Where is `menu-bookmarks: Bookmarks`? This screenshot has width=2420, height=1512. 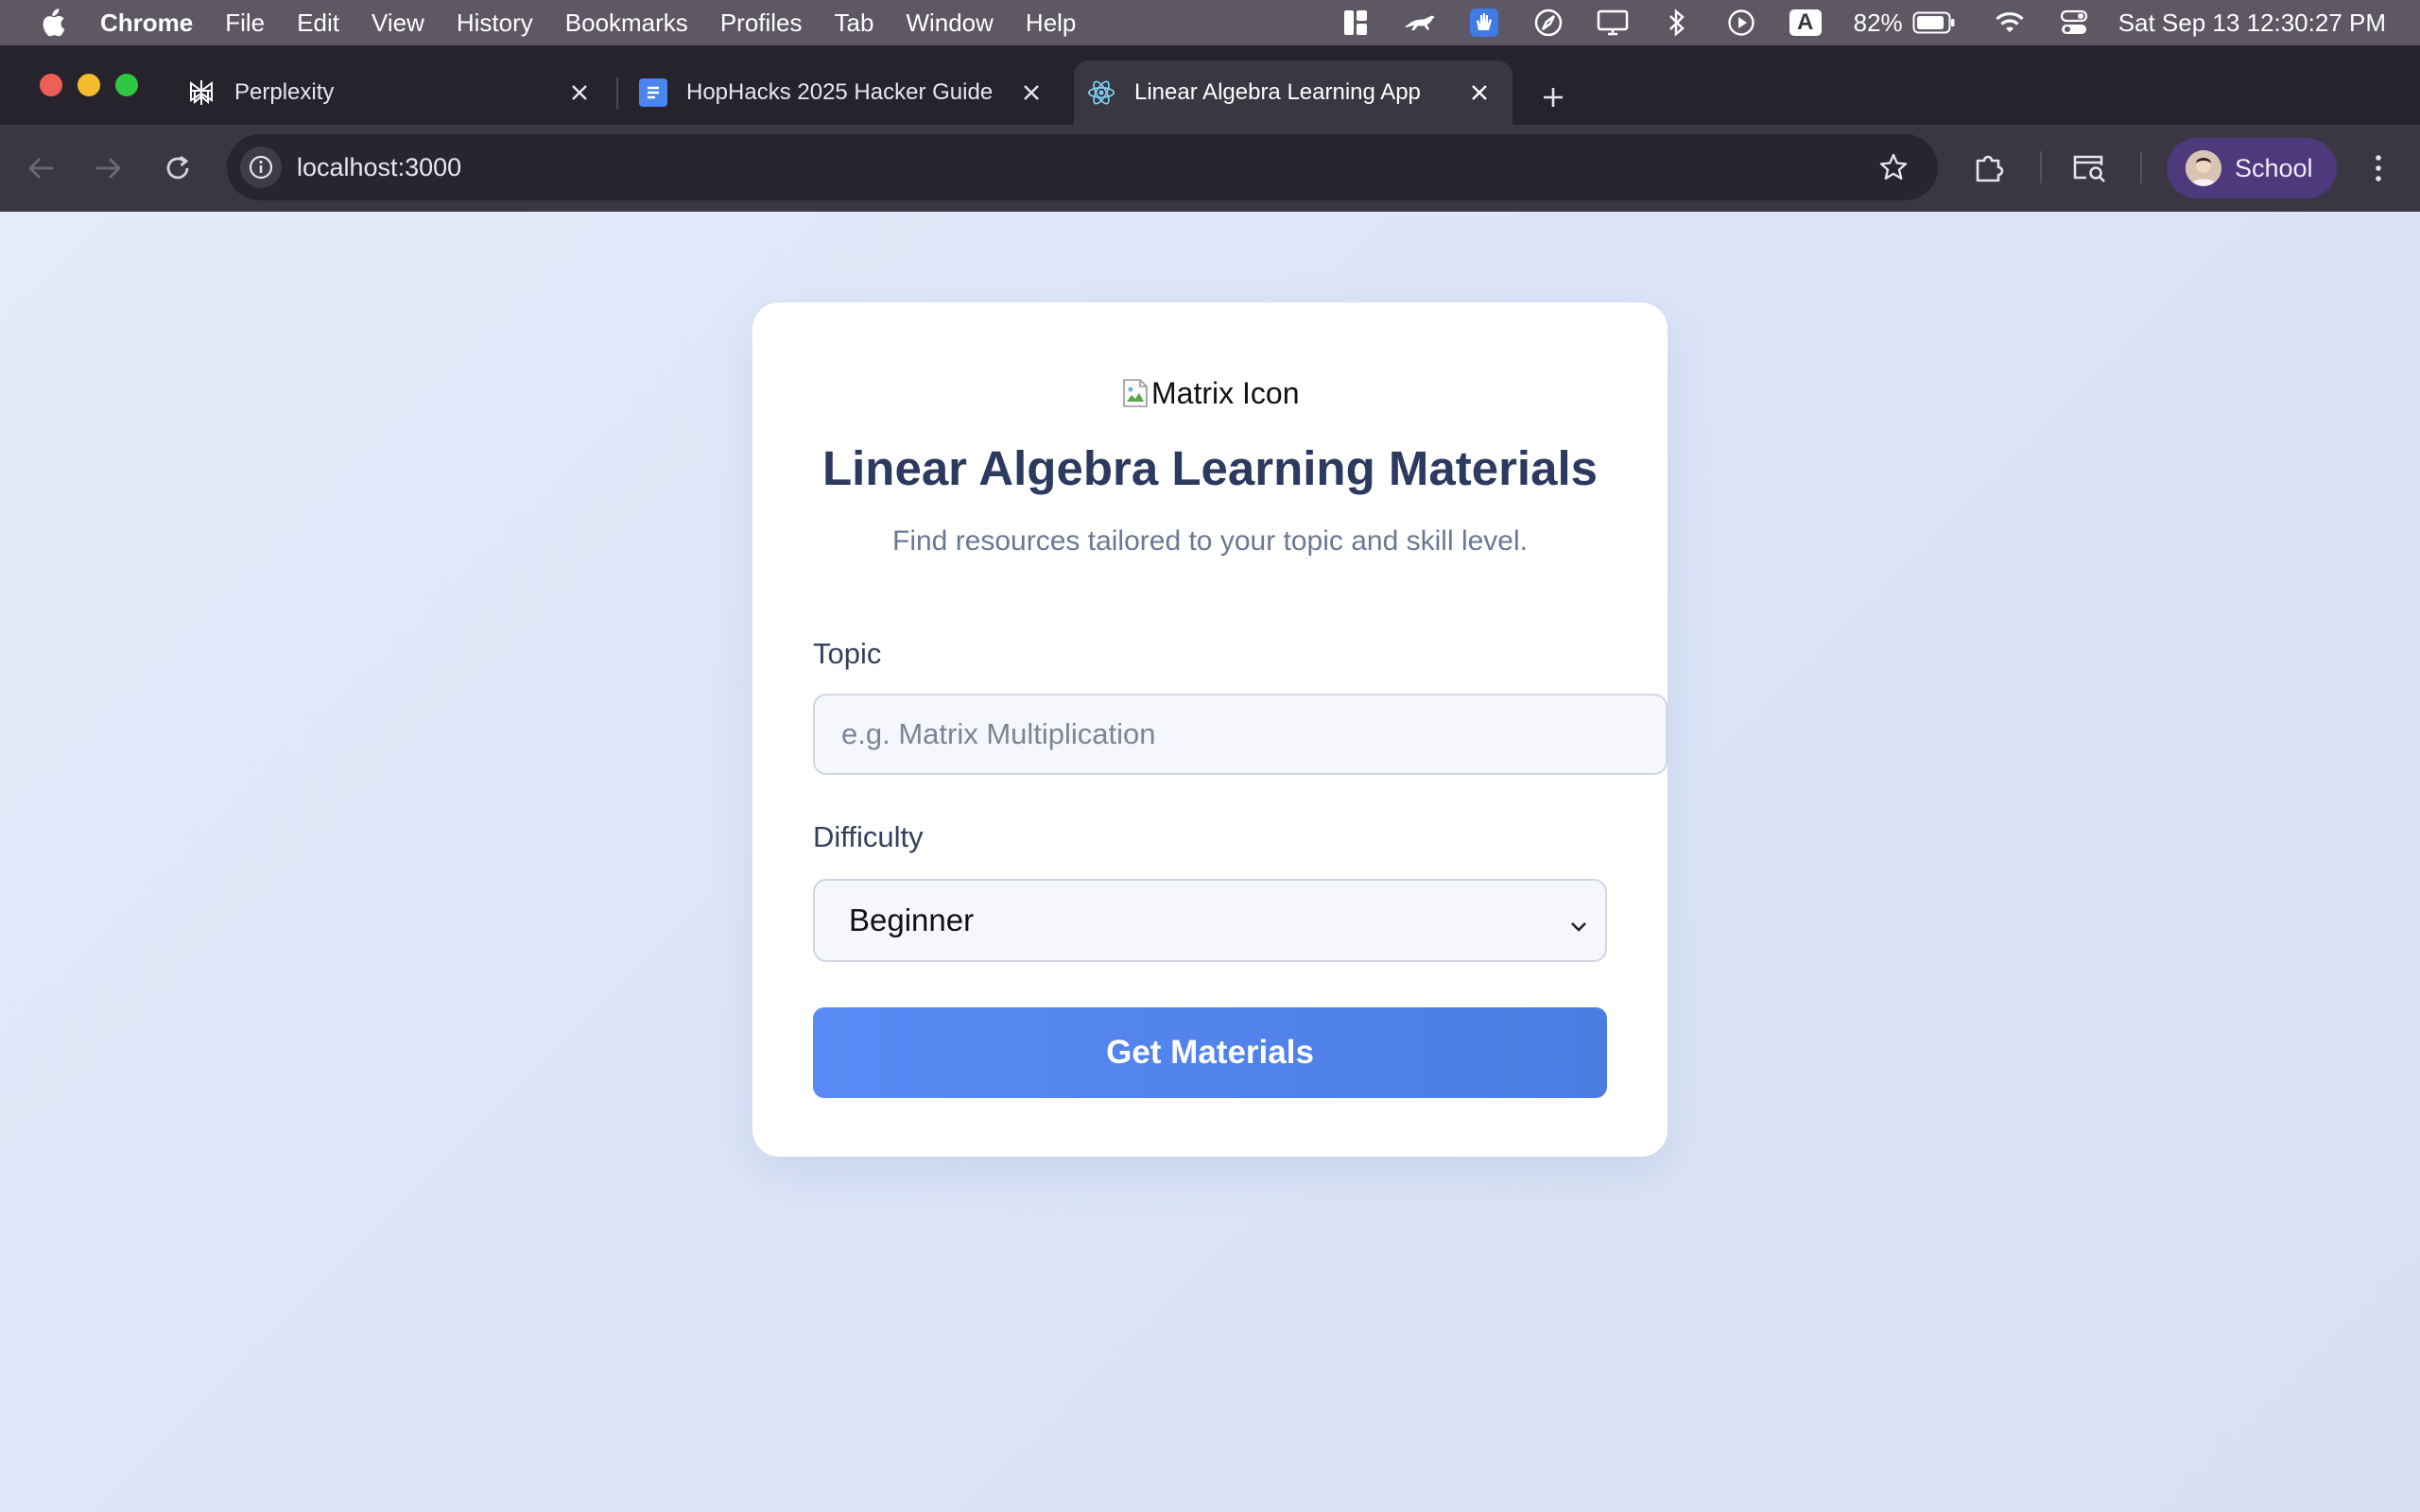 menu-bookmarks: Bookmarks is located at coordinates (626, 23).